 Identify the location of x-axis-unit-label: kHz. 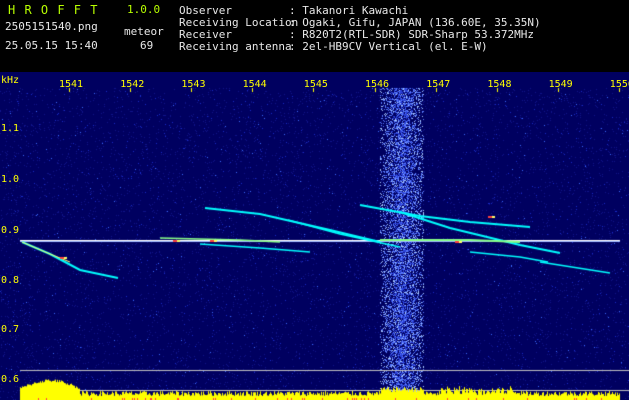
(10, 80).